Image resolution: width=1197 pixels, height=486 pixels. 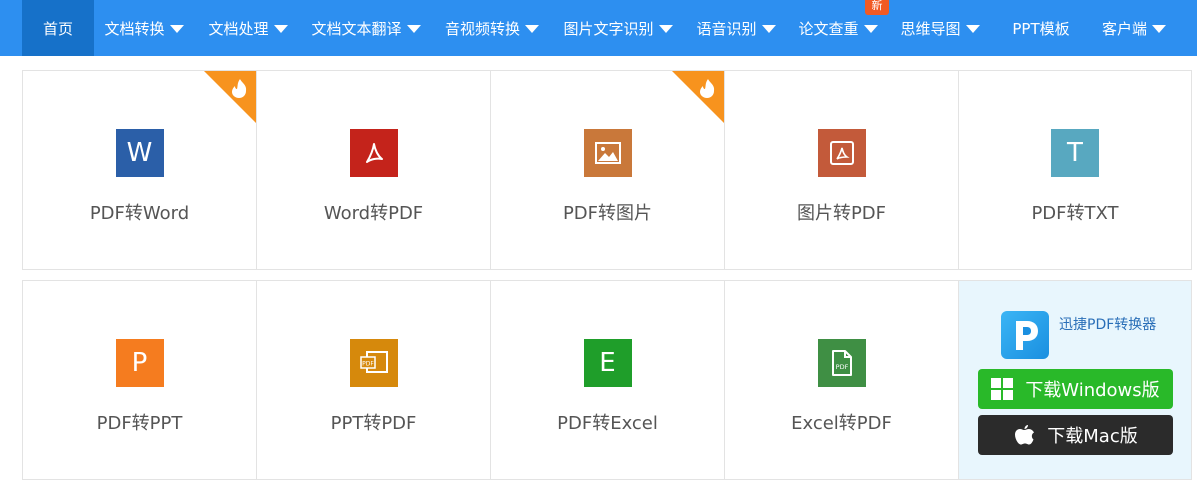 I want to click on nav-ppt-template-label: PPT模板, so click(x=1041, y=28).